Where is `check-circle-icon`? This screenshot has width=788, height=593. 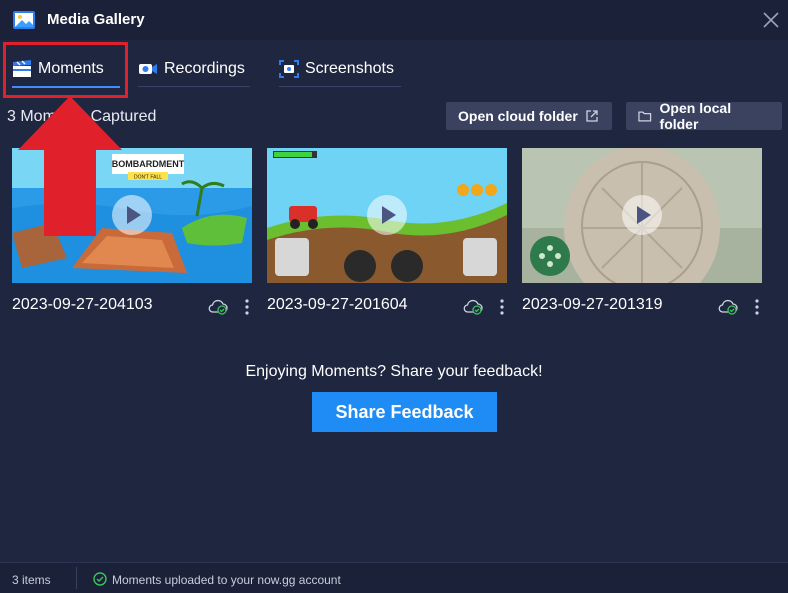
check-circle-icon is located at coordinates (100, 579).